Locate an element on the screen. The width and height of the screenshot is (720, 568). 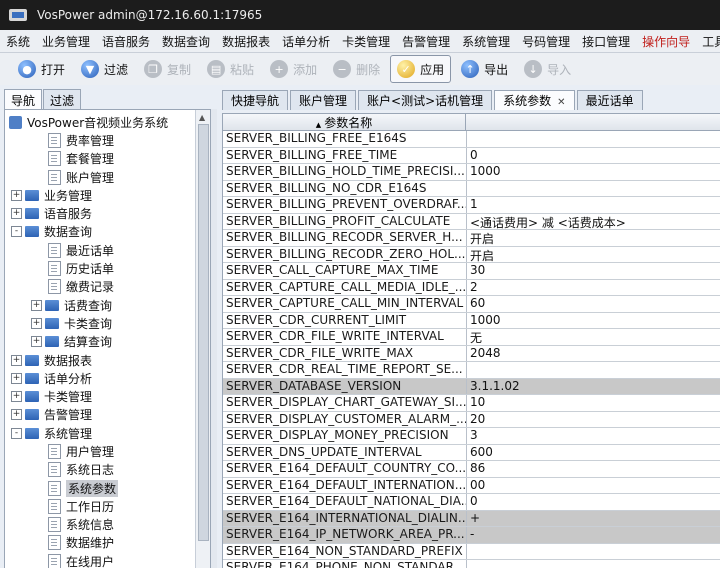
column-header-value is located at coordinates (593, 122).